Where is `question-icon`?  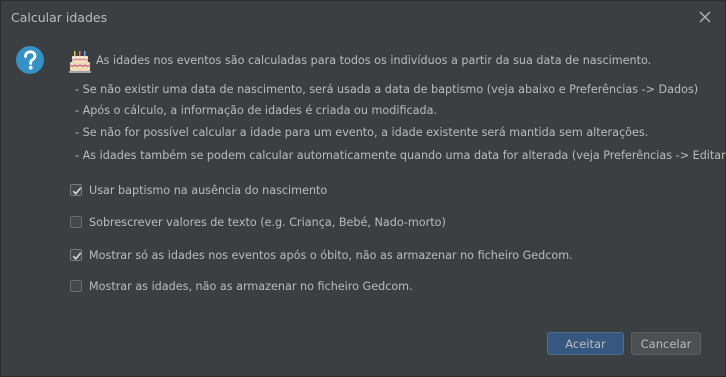 question-icon is located at coordinates (30, 60).